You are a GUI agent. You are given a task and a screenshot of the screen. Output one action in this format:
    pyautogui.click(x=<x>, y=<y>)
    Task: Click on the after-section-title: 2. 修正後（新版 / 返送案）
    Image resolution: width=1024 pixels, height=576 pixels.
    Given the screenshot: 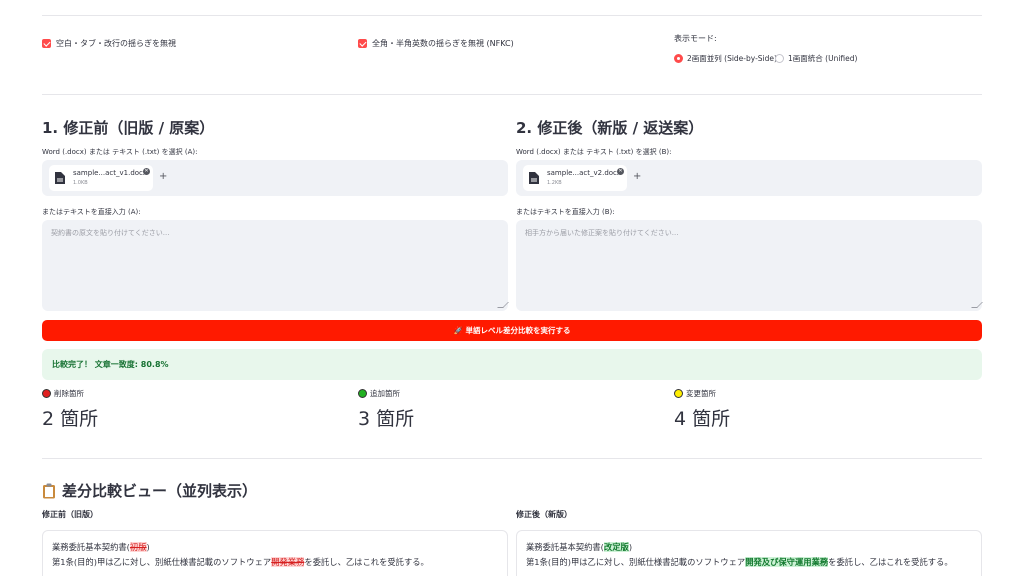 What is the action you would take?
    pyautogui.click(x=610, y=128)
    